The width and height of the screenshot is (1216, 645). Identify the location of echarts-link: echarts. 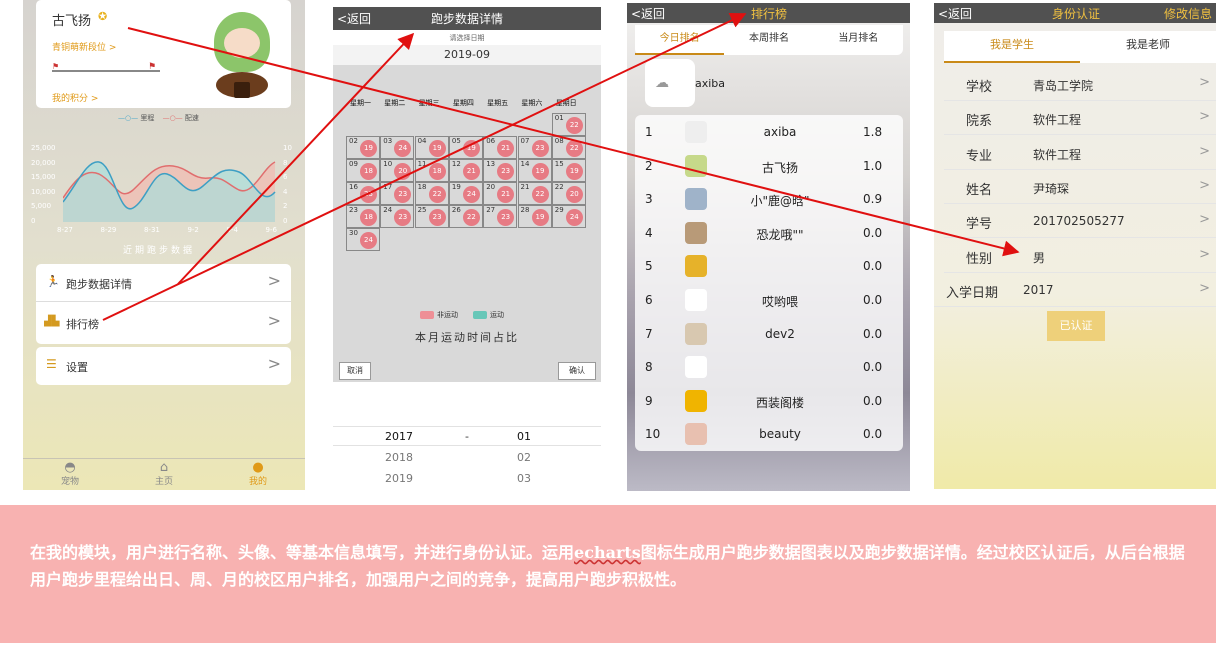
(607, 552).